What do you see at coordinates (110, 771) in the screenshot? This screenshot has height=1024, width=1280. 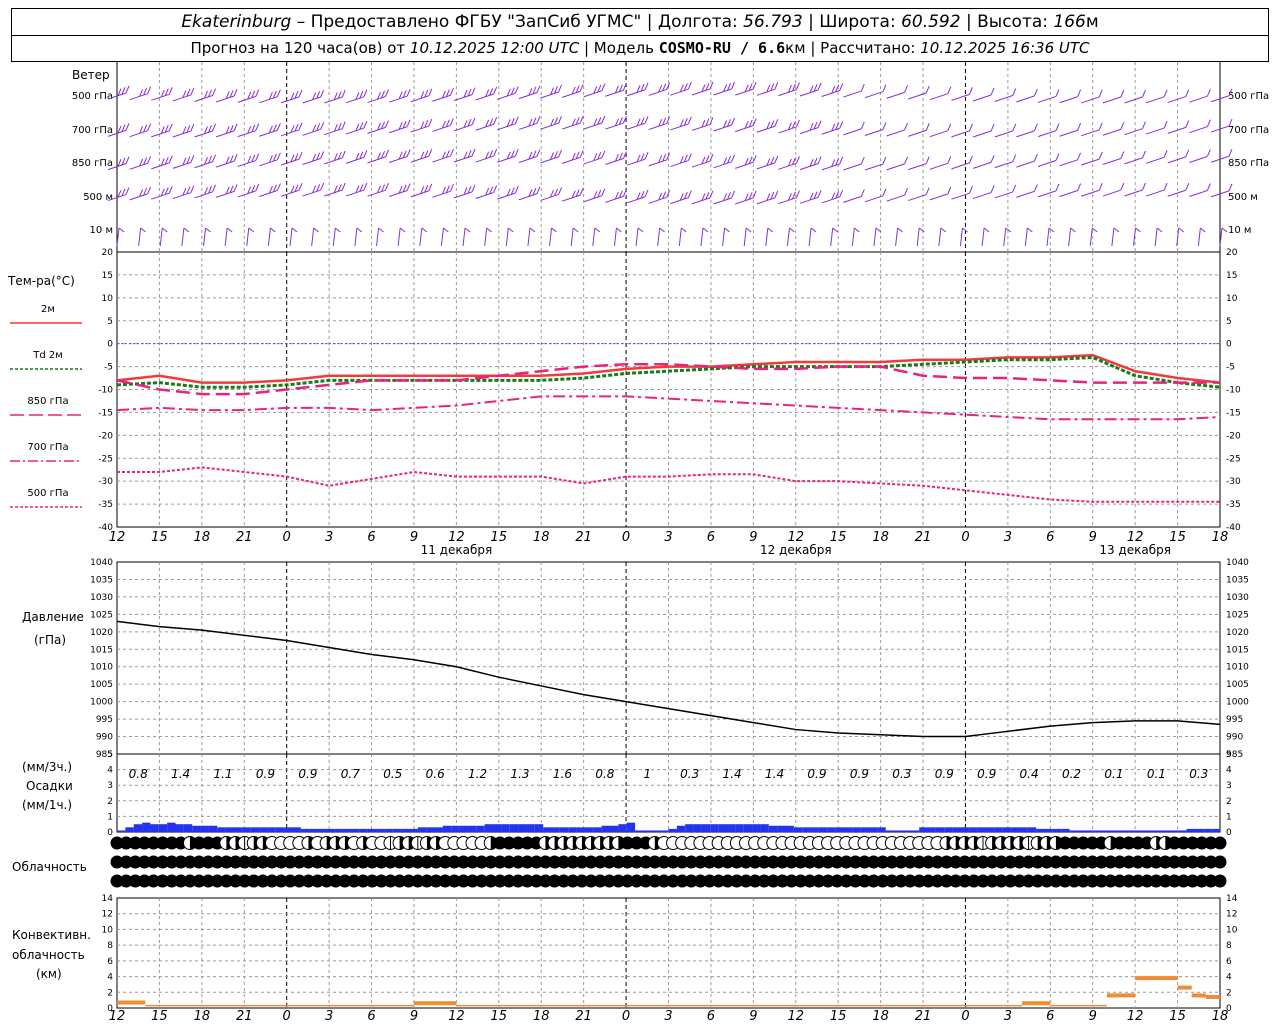 I see `precip-ytick-left: 4` at bounding box center [110, 771].